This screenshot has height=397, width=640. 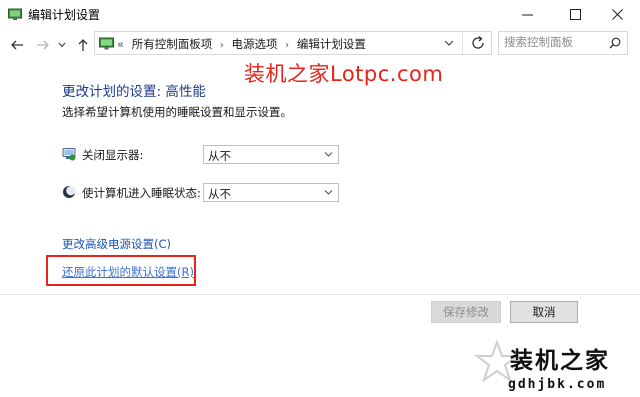 I want to click on up-button, so click(x=83, y=45).